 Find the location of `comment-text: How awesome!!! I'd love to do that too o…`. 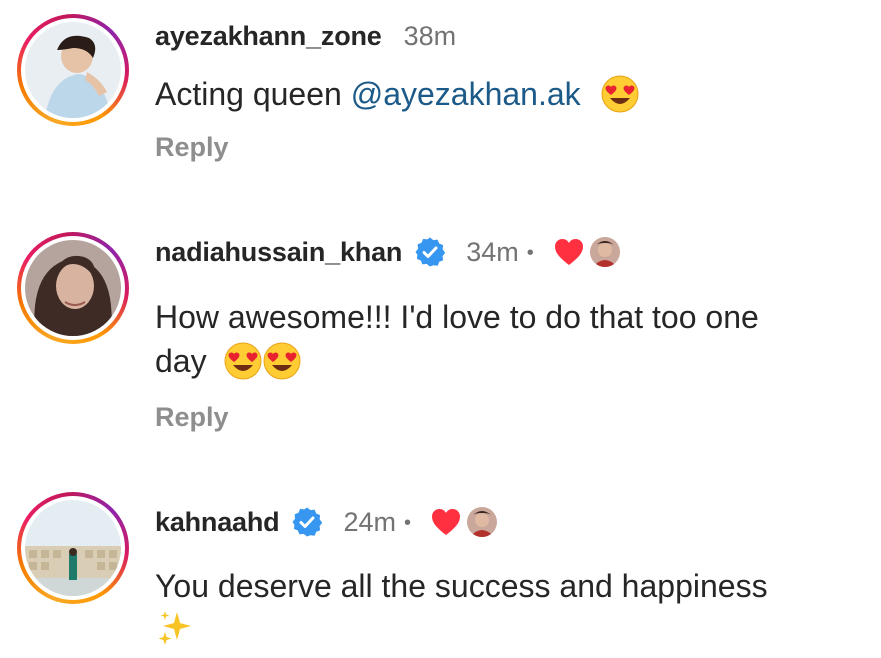

comment-text: How awesome!!! I'd love to do that too o… is located at coordinates (457, 340).